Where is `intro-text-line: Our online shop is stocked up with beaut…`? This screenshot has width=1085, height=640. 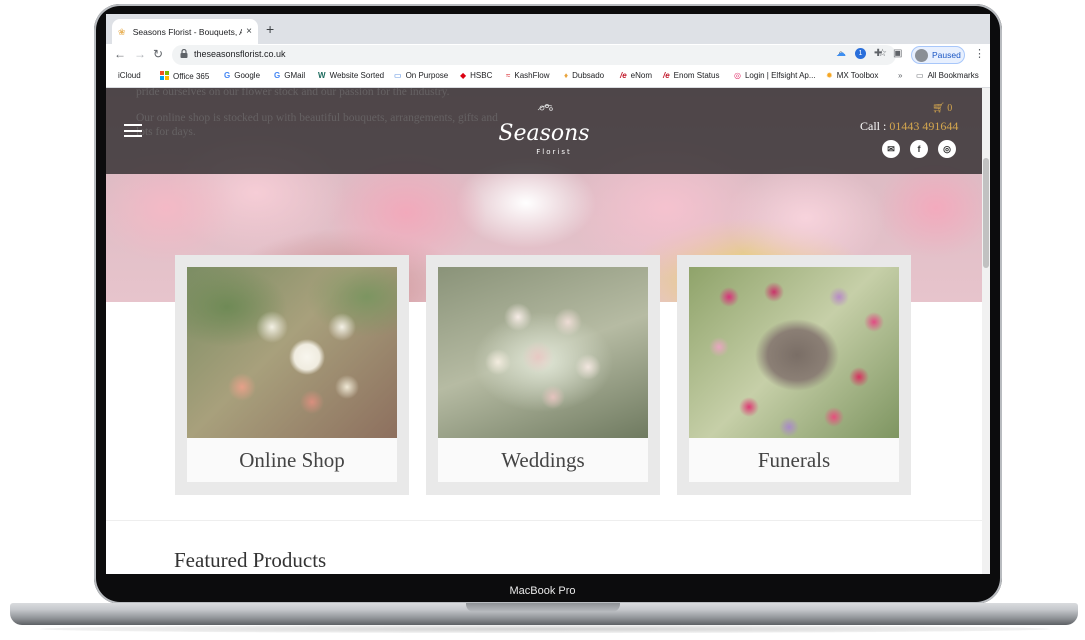
intro-text-line: Our online shop is stocked up with beaut… is located at coordinates (317, 118).